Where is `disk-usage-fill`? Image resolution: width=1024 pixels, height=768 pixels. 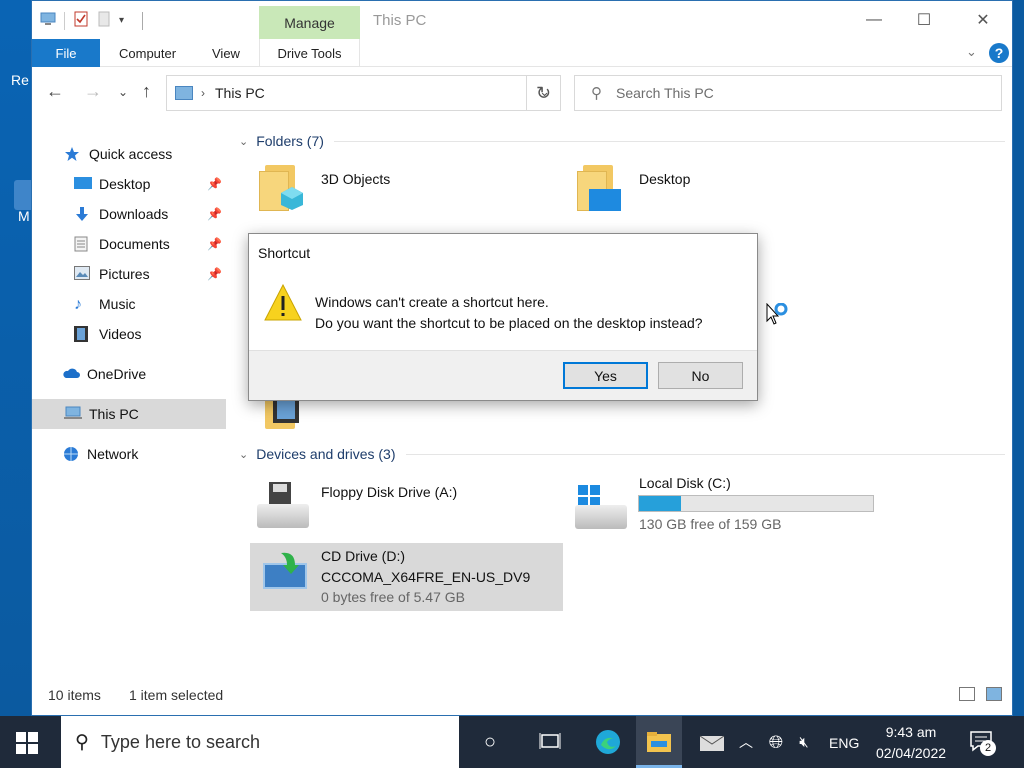 disk-usage-fill is located at coordinates (660, 503).